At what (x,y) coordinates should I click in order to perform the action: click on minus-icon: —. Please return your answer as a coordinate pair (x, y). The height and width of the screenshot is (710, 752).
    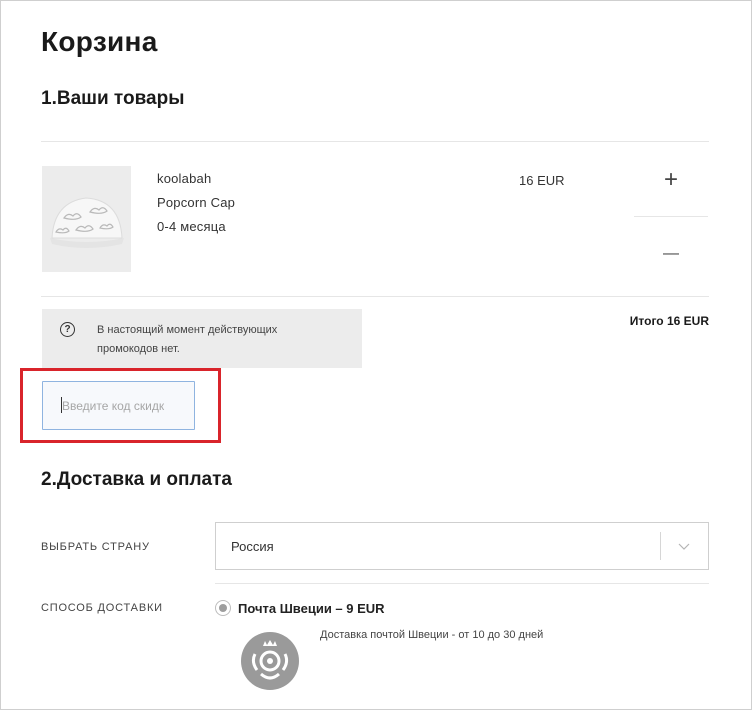
    Looking at the image, I should click on (671, 253).